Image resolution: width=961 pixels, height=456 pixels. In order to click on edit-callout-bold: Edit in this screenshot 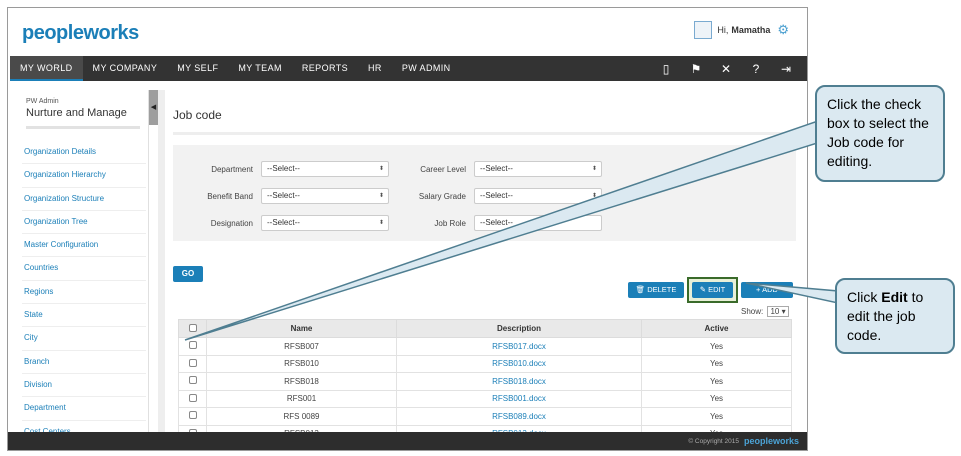, I will do `click(894, 297)`.